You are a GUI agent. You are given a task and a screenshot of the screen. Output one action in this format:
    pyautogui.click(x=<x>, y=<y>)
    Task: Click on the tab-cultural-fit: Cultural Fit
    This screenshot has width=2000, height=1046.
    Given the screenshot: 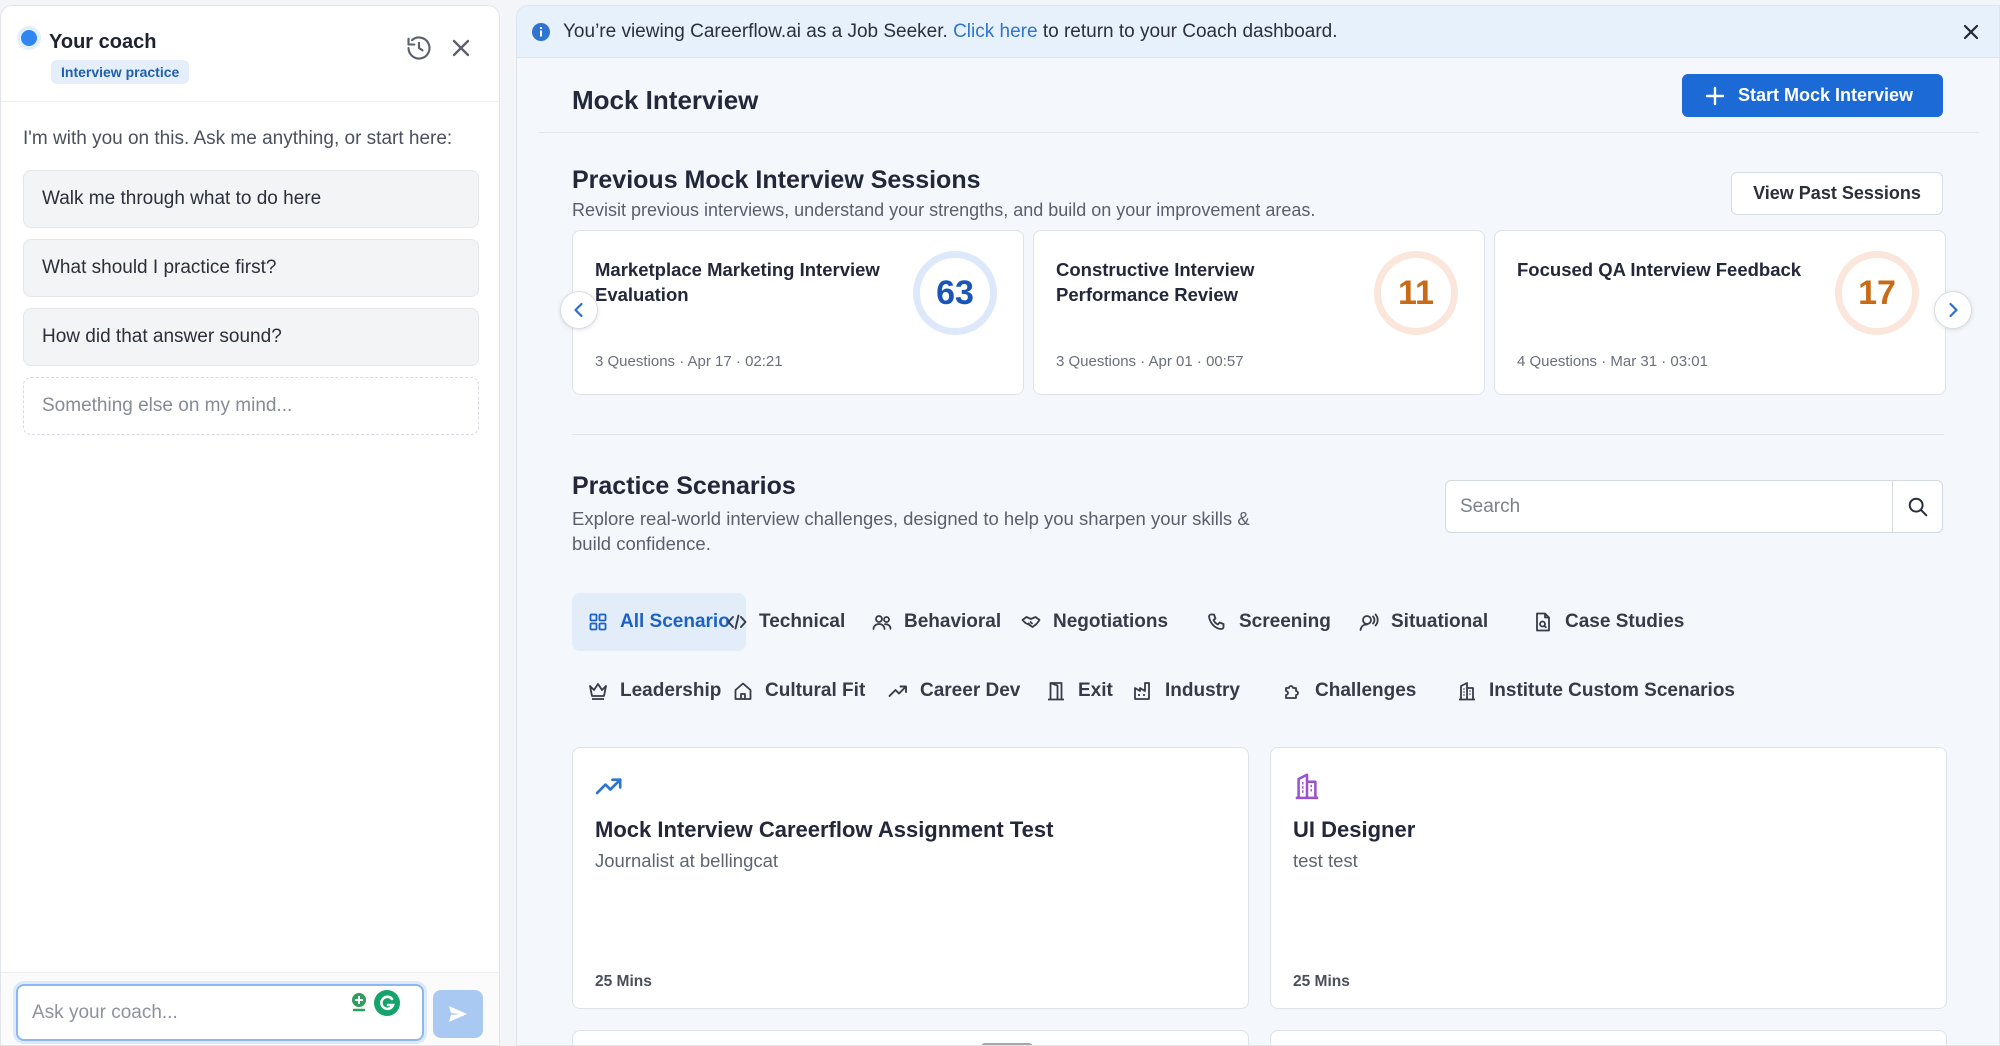 What is the action you would take?
    pyautogui.click(x=799, y=691)
    